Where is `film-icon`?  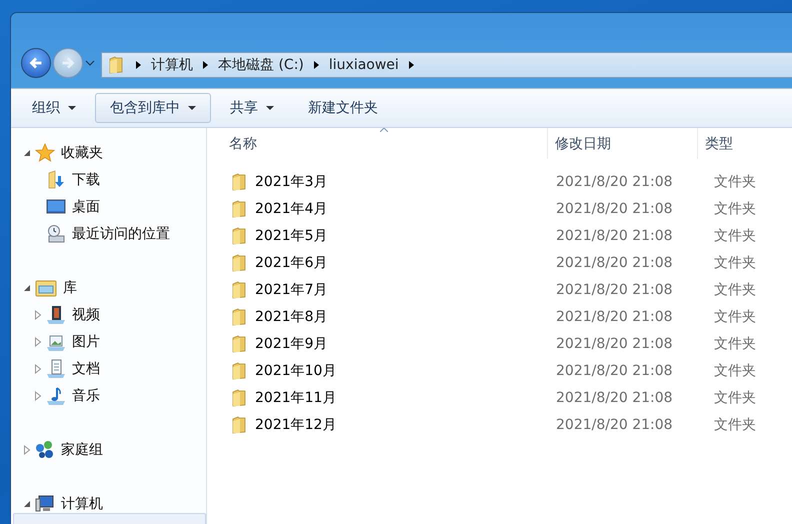
film-icon is located at coordinates (56, 314).